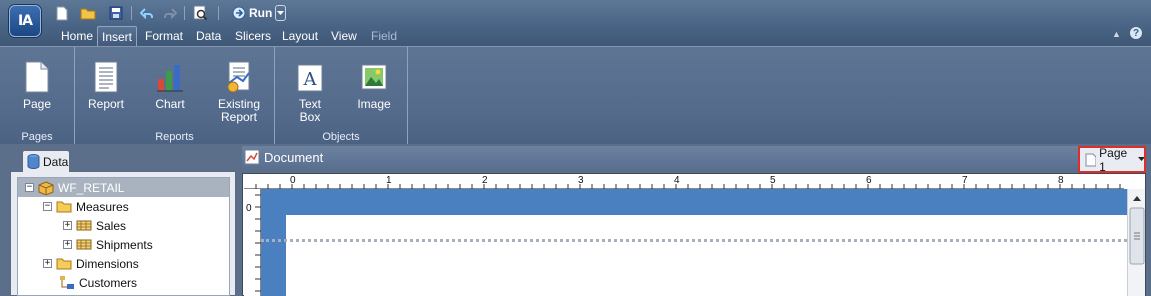  I want to click on ruler-number: 8, so click(1061, 180).